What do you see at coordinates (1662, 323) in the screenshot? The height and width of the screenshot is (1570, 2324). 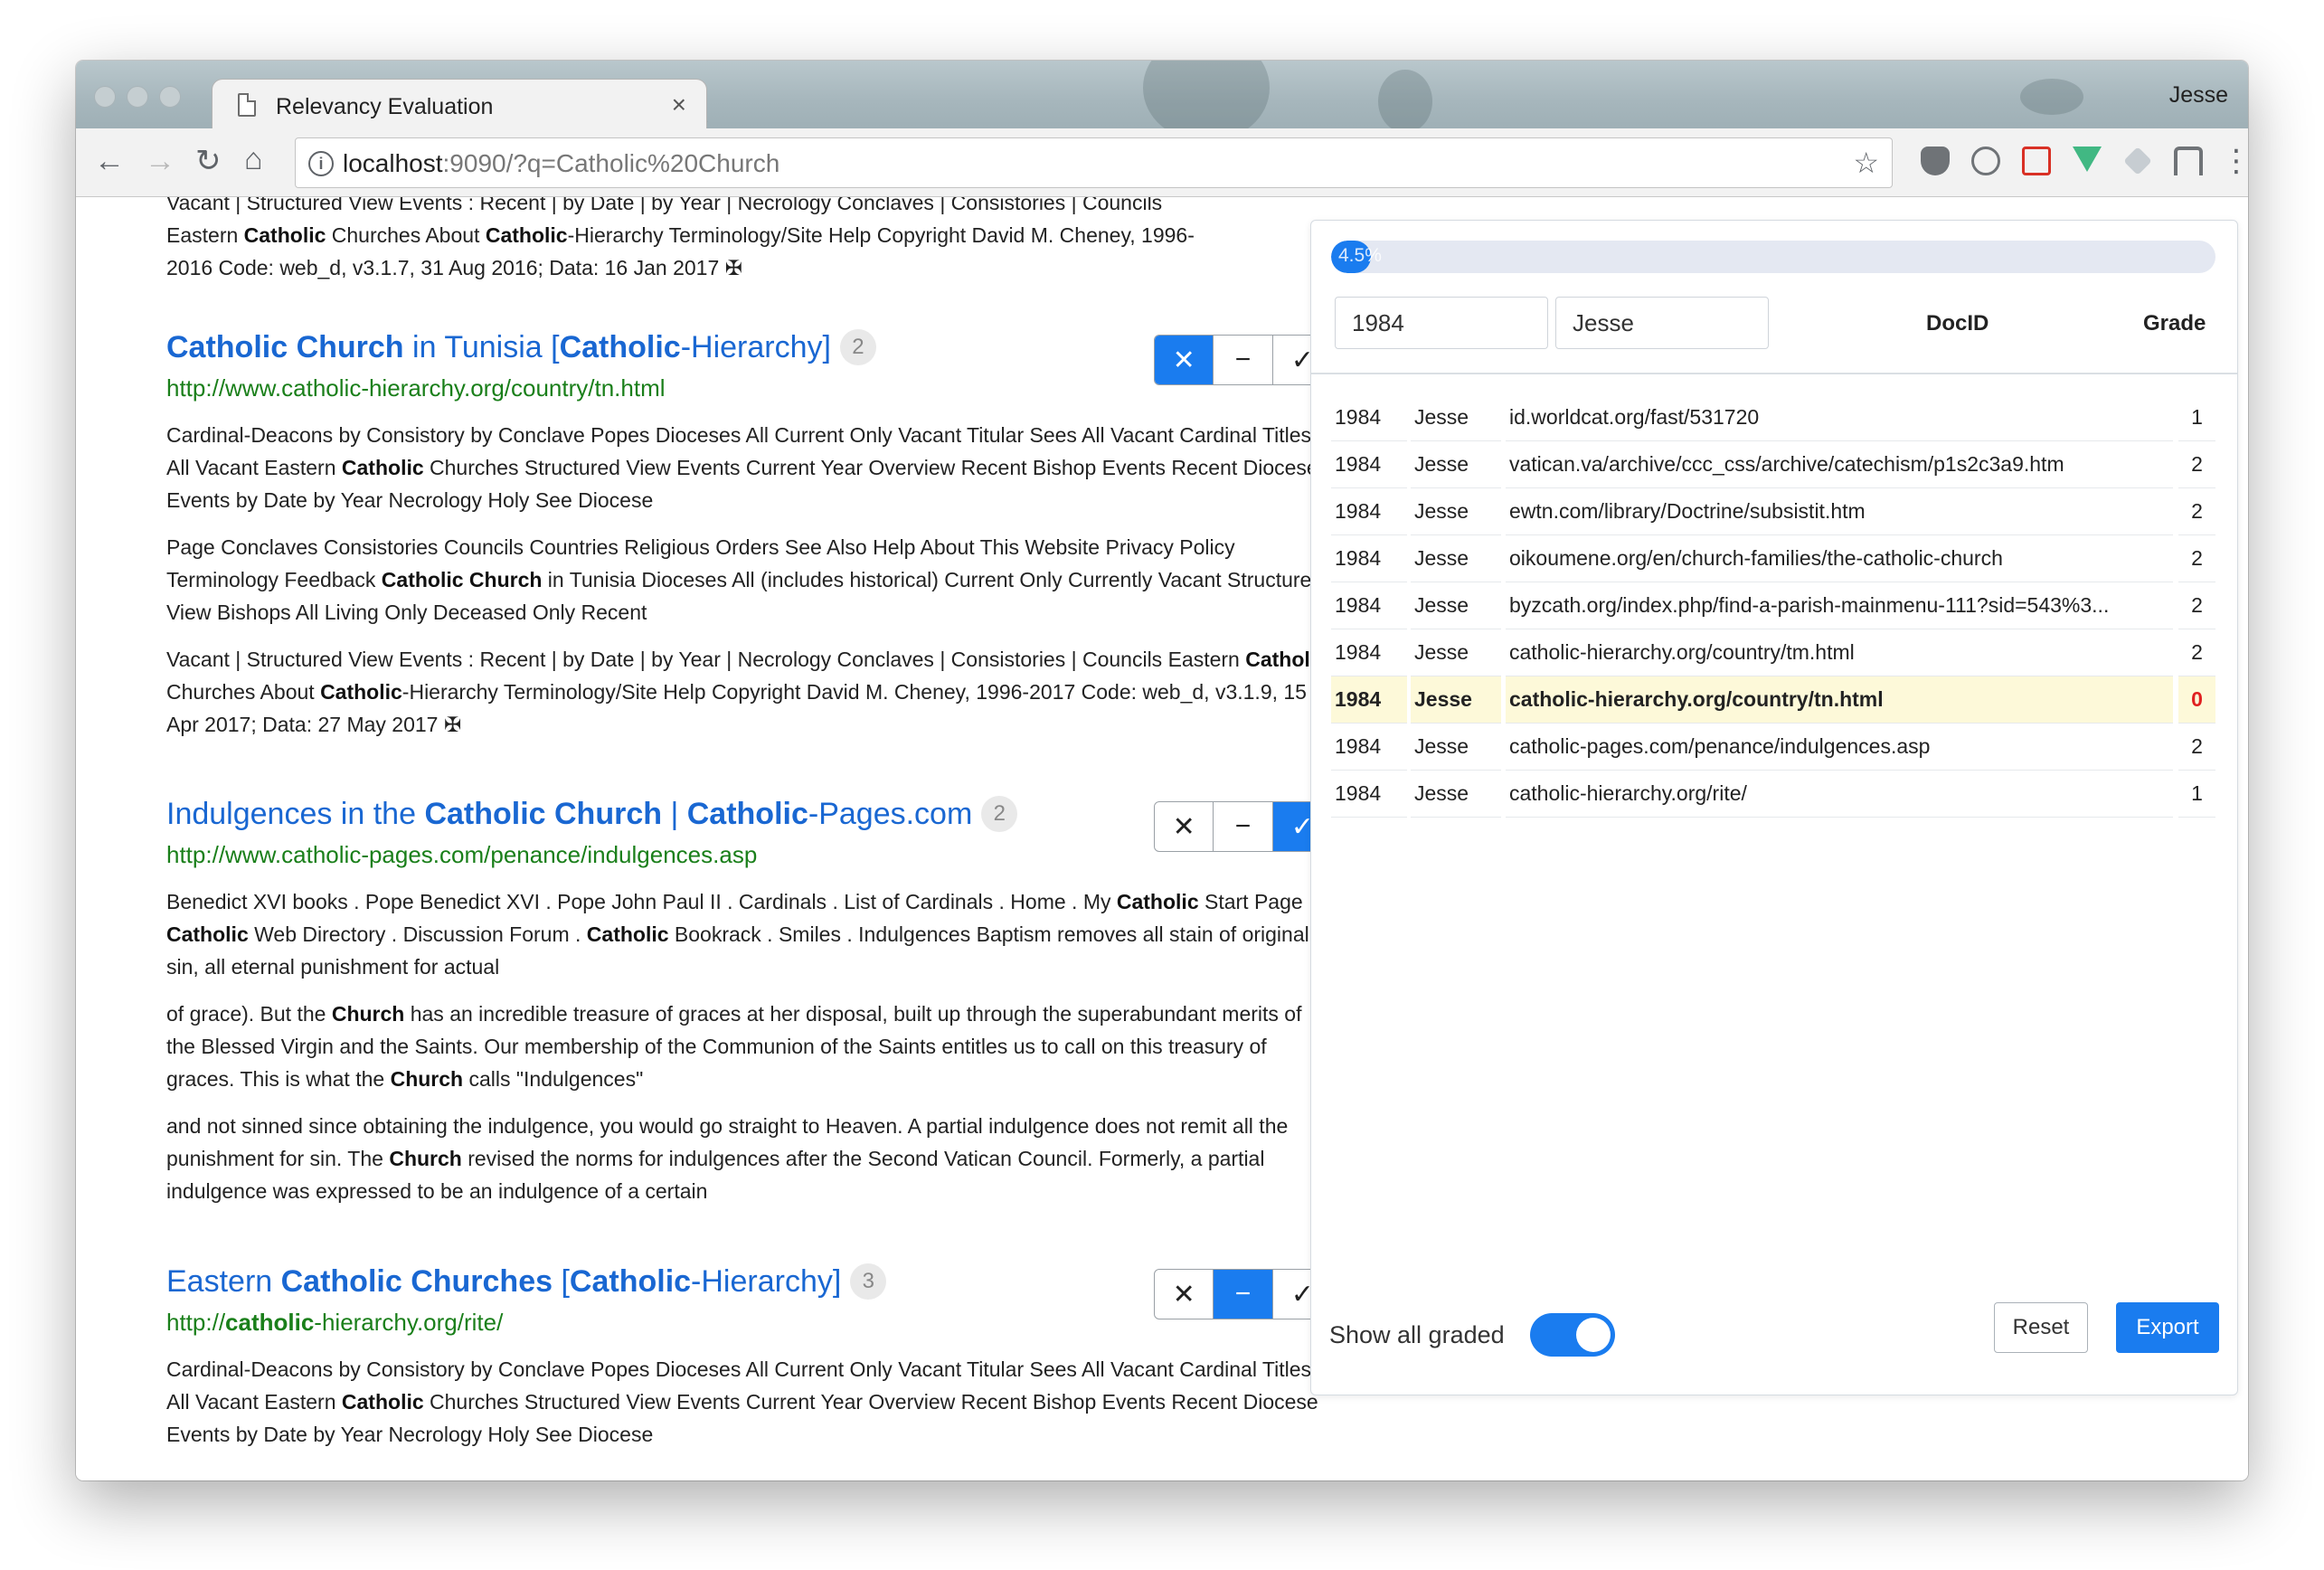 I see `user-input: Jesse` at bounding box center [1662, 323].